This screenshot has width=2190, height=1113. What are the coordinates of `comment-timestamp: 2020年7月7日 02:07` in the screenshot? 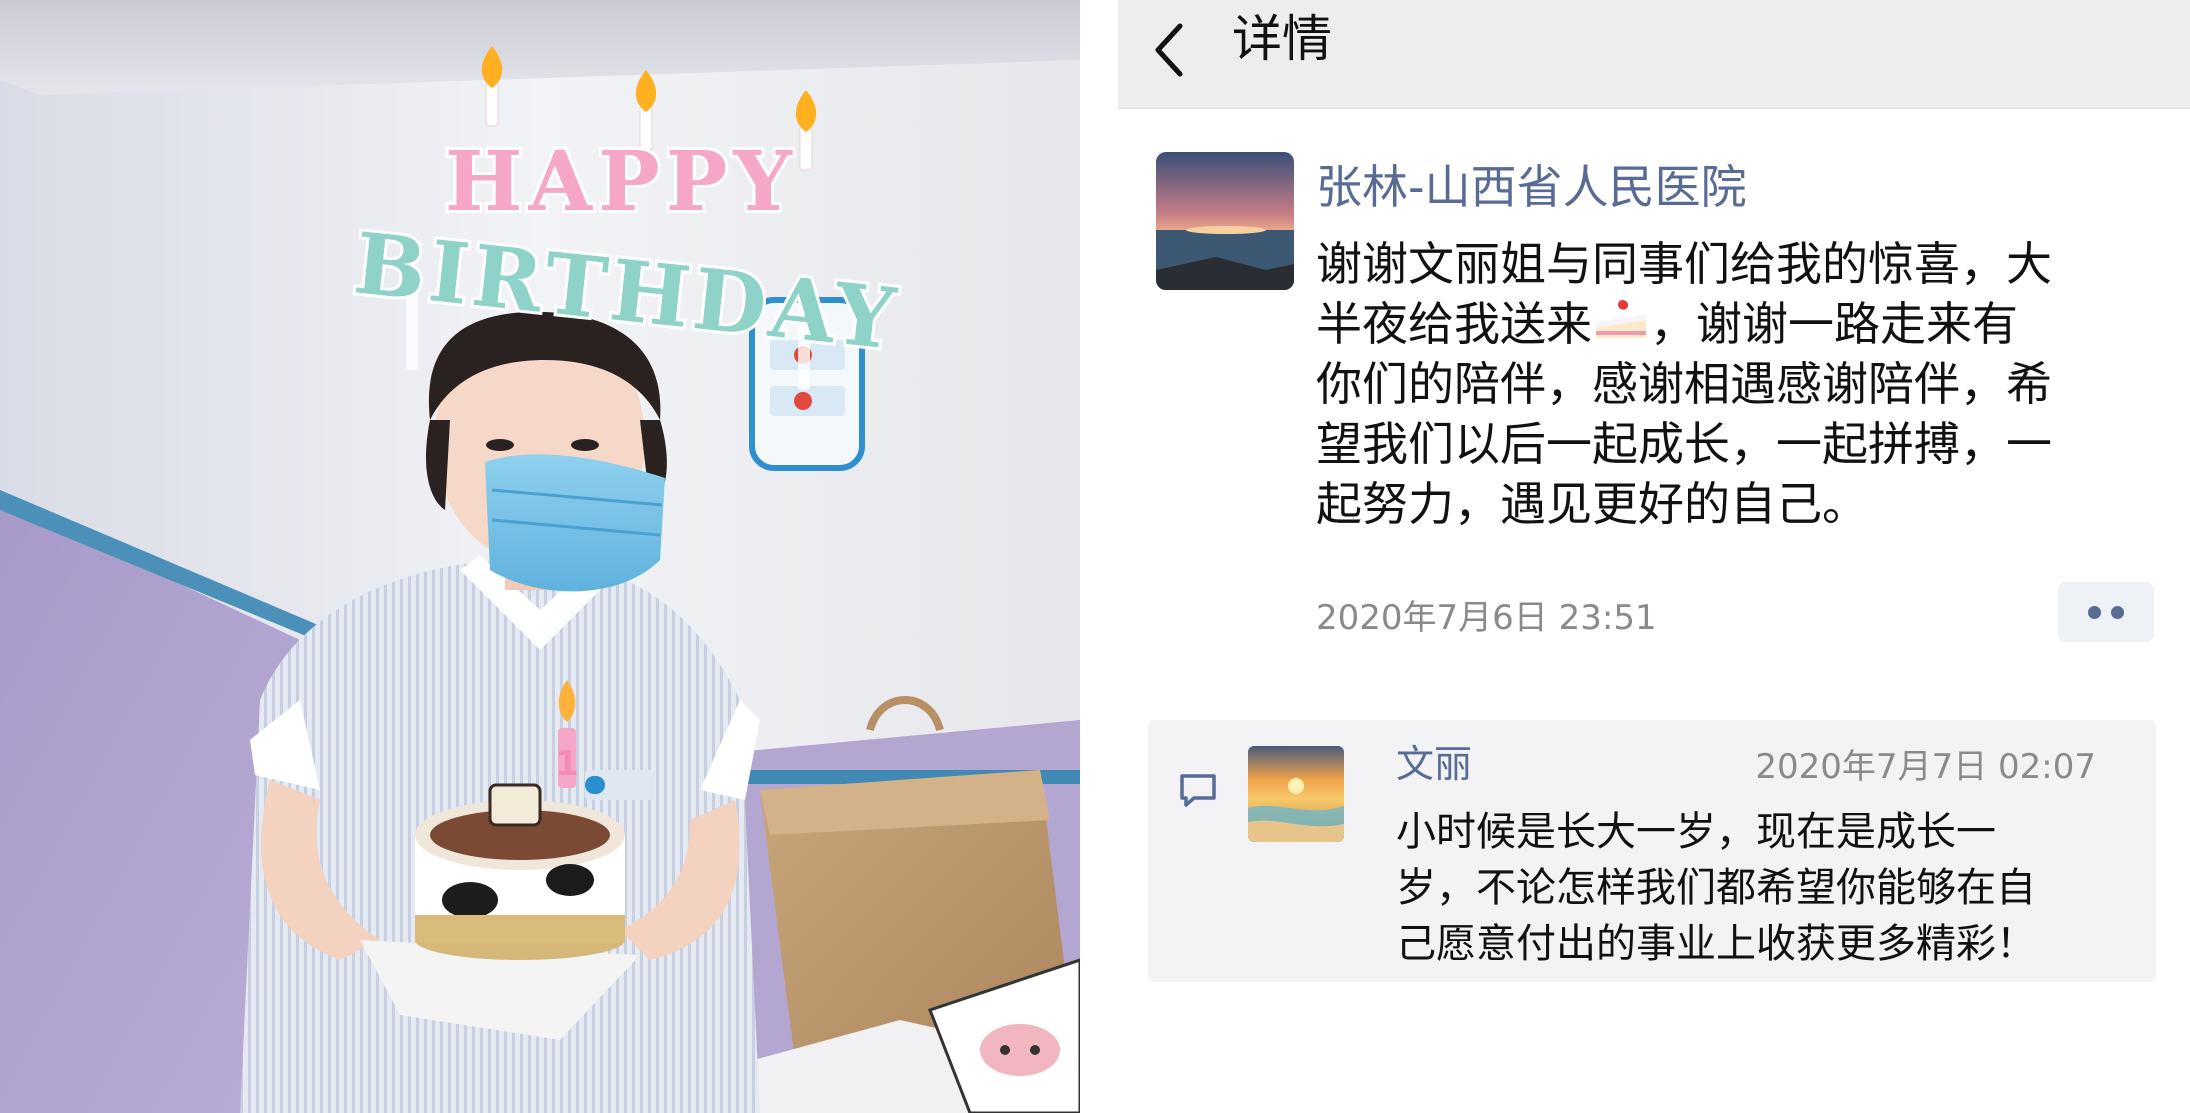 It's located at (1925, 767).